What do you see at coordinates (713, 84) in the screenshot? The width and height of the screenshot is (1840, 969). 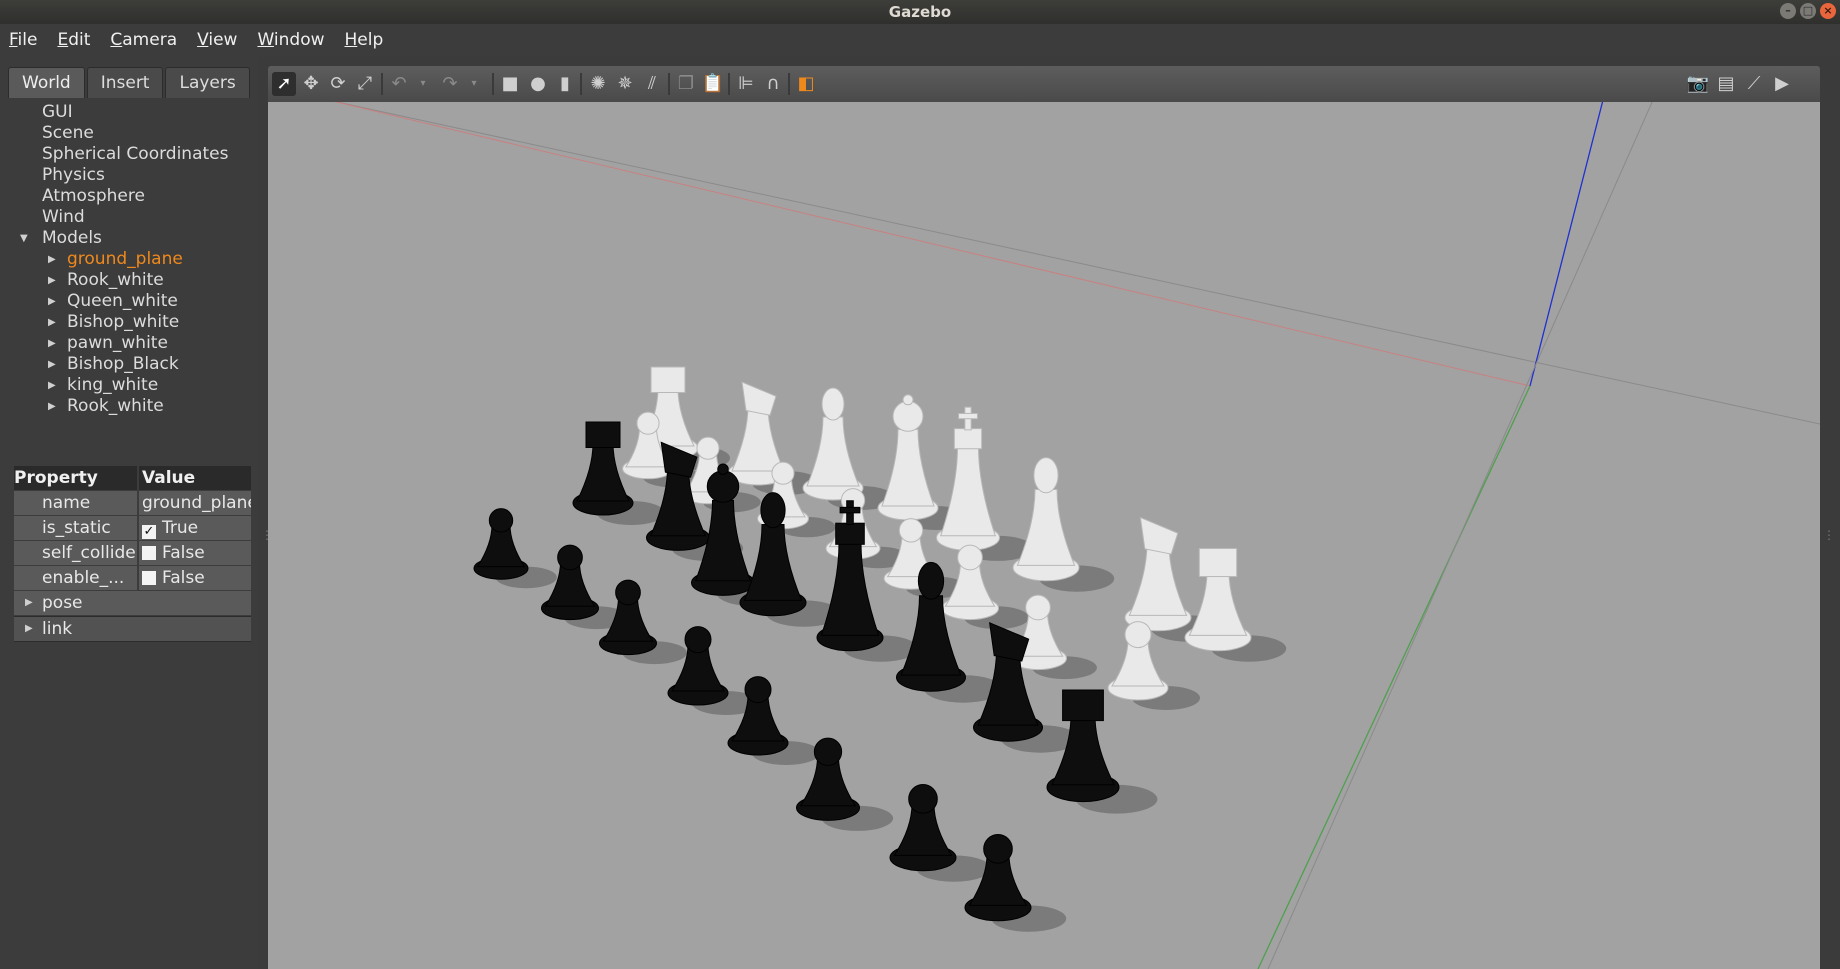 I see `paste-icon: 📋` at bounding box center [713, 84].